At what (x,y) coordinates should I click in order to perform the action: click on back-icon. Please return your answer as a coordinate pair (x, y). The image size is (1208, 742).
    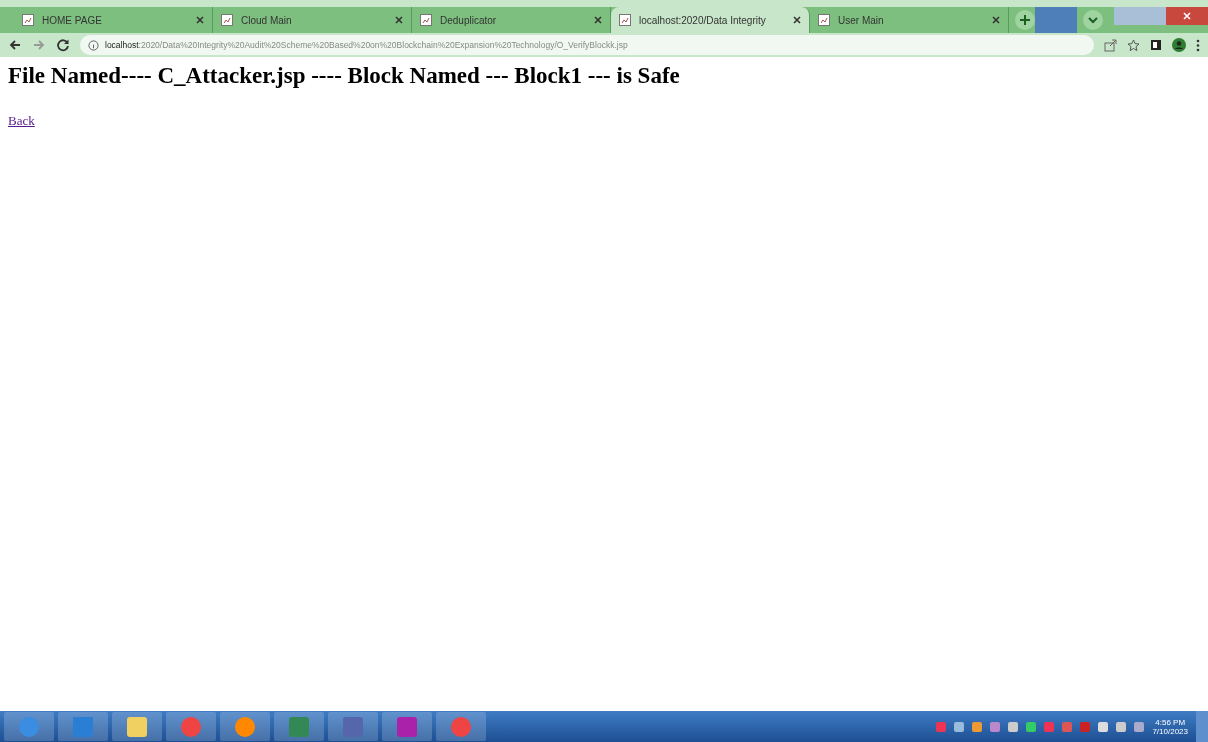
    Looking at the image, I should click on (15, 45).